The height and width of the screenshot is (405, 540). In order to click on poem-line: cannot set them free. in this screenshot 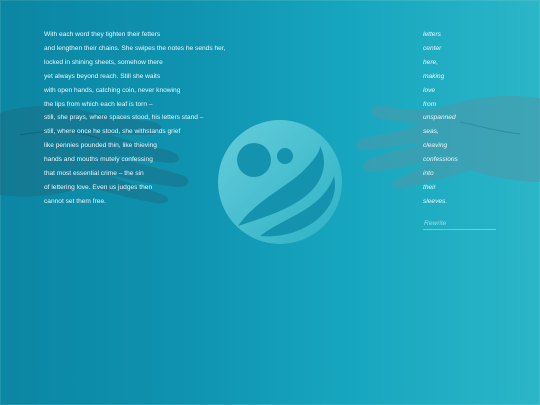, I will do `click(75, 201)`.